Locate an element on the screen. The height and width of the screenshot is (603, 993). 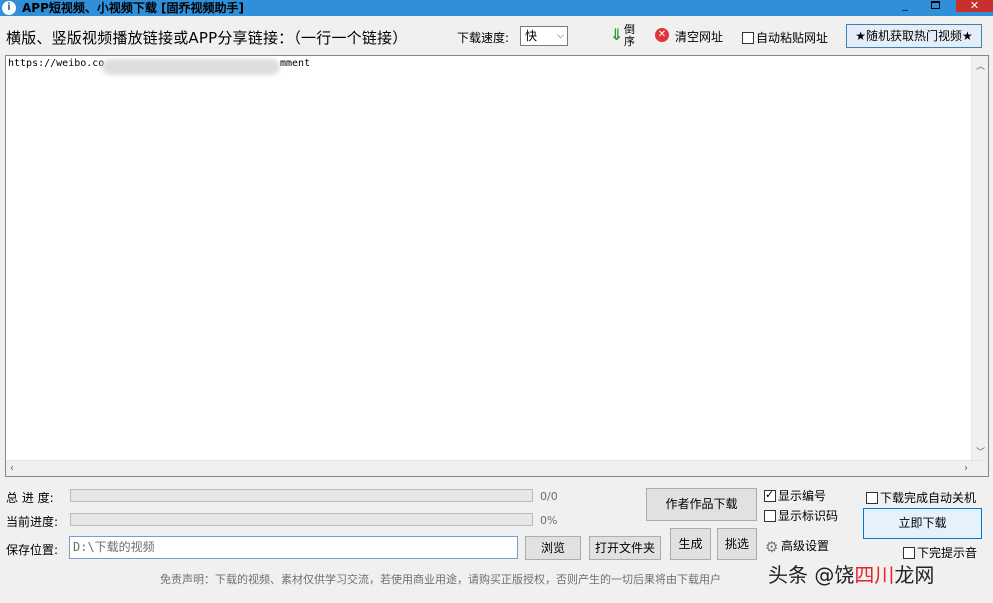
auto-shutdown-checkbox: 下载完成自动关机 is located at coordinates (921, 497).